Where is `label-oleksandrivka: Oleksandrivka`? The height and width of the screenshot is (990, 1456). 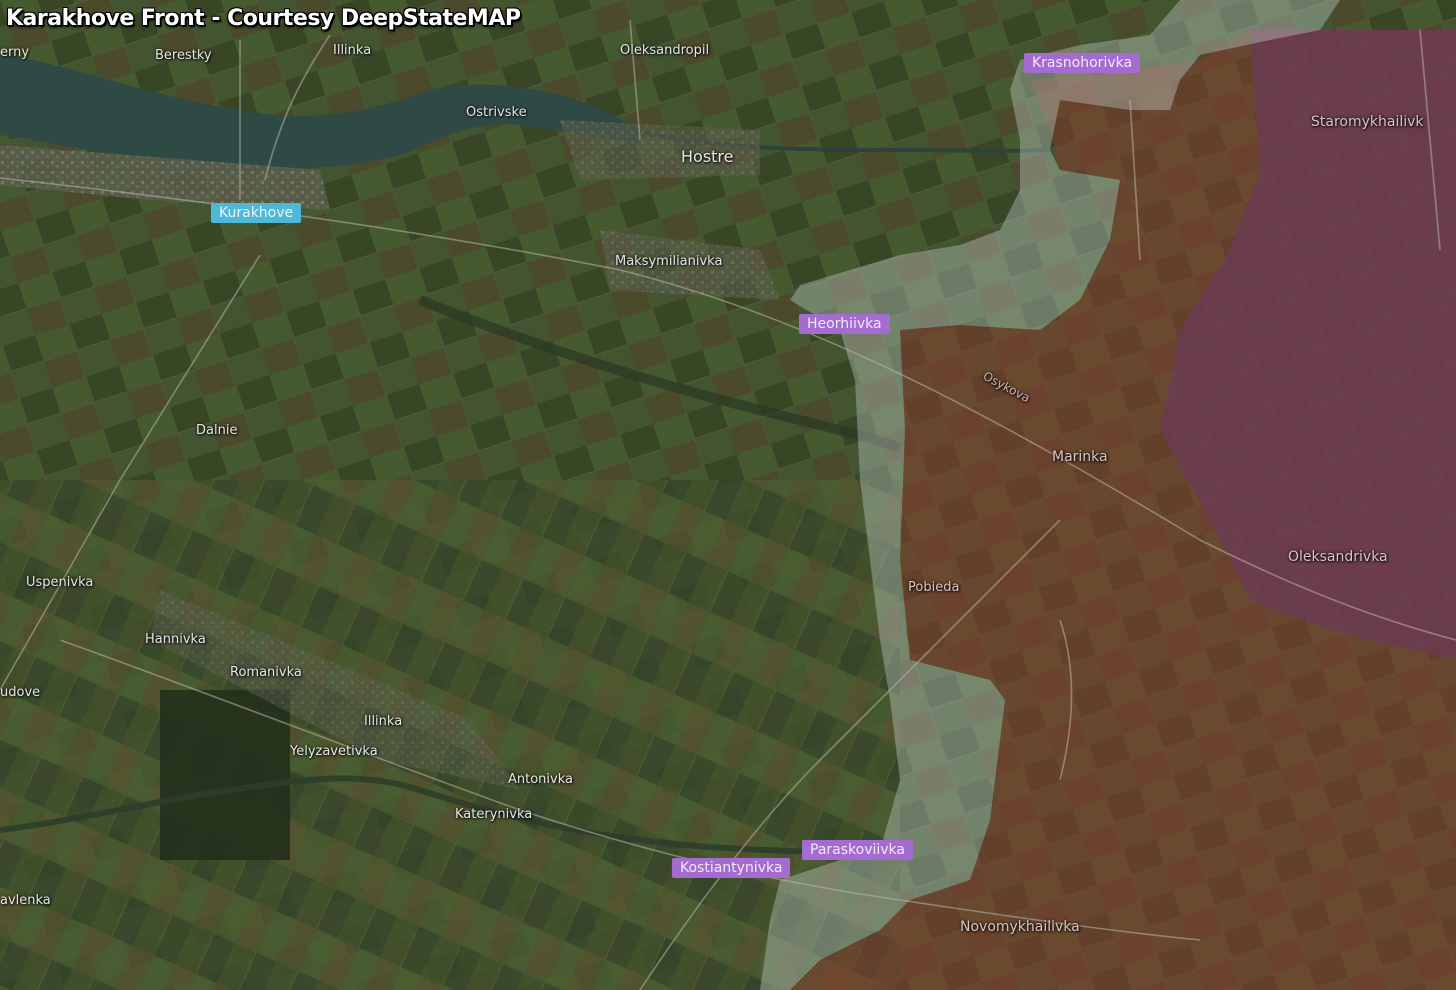 label-oleksandrivka: Oleksandrivka is located at coordinates (1338, 557).